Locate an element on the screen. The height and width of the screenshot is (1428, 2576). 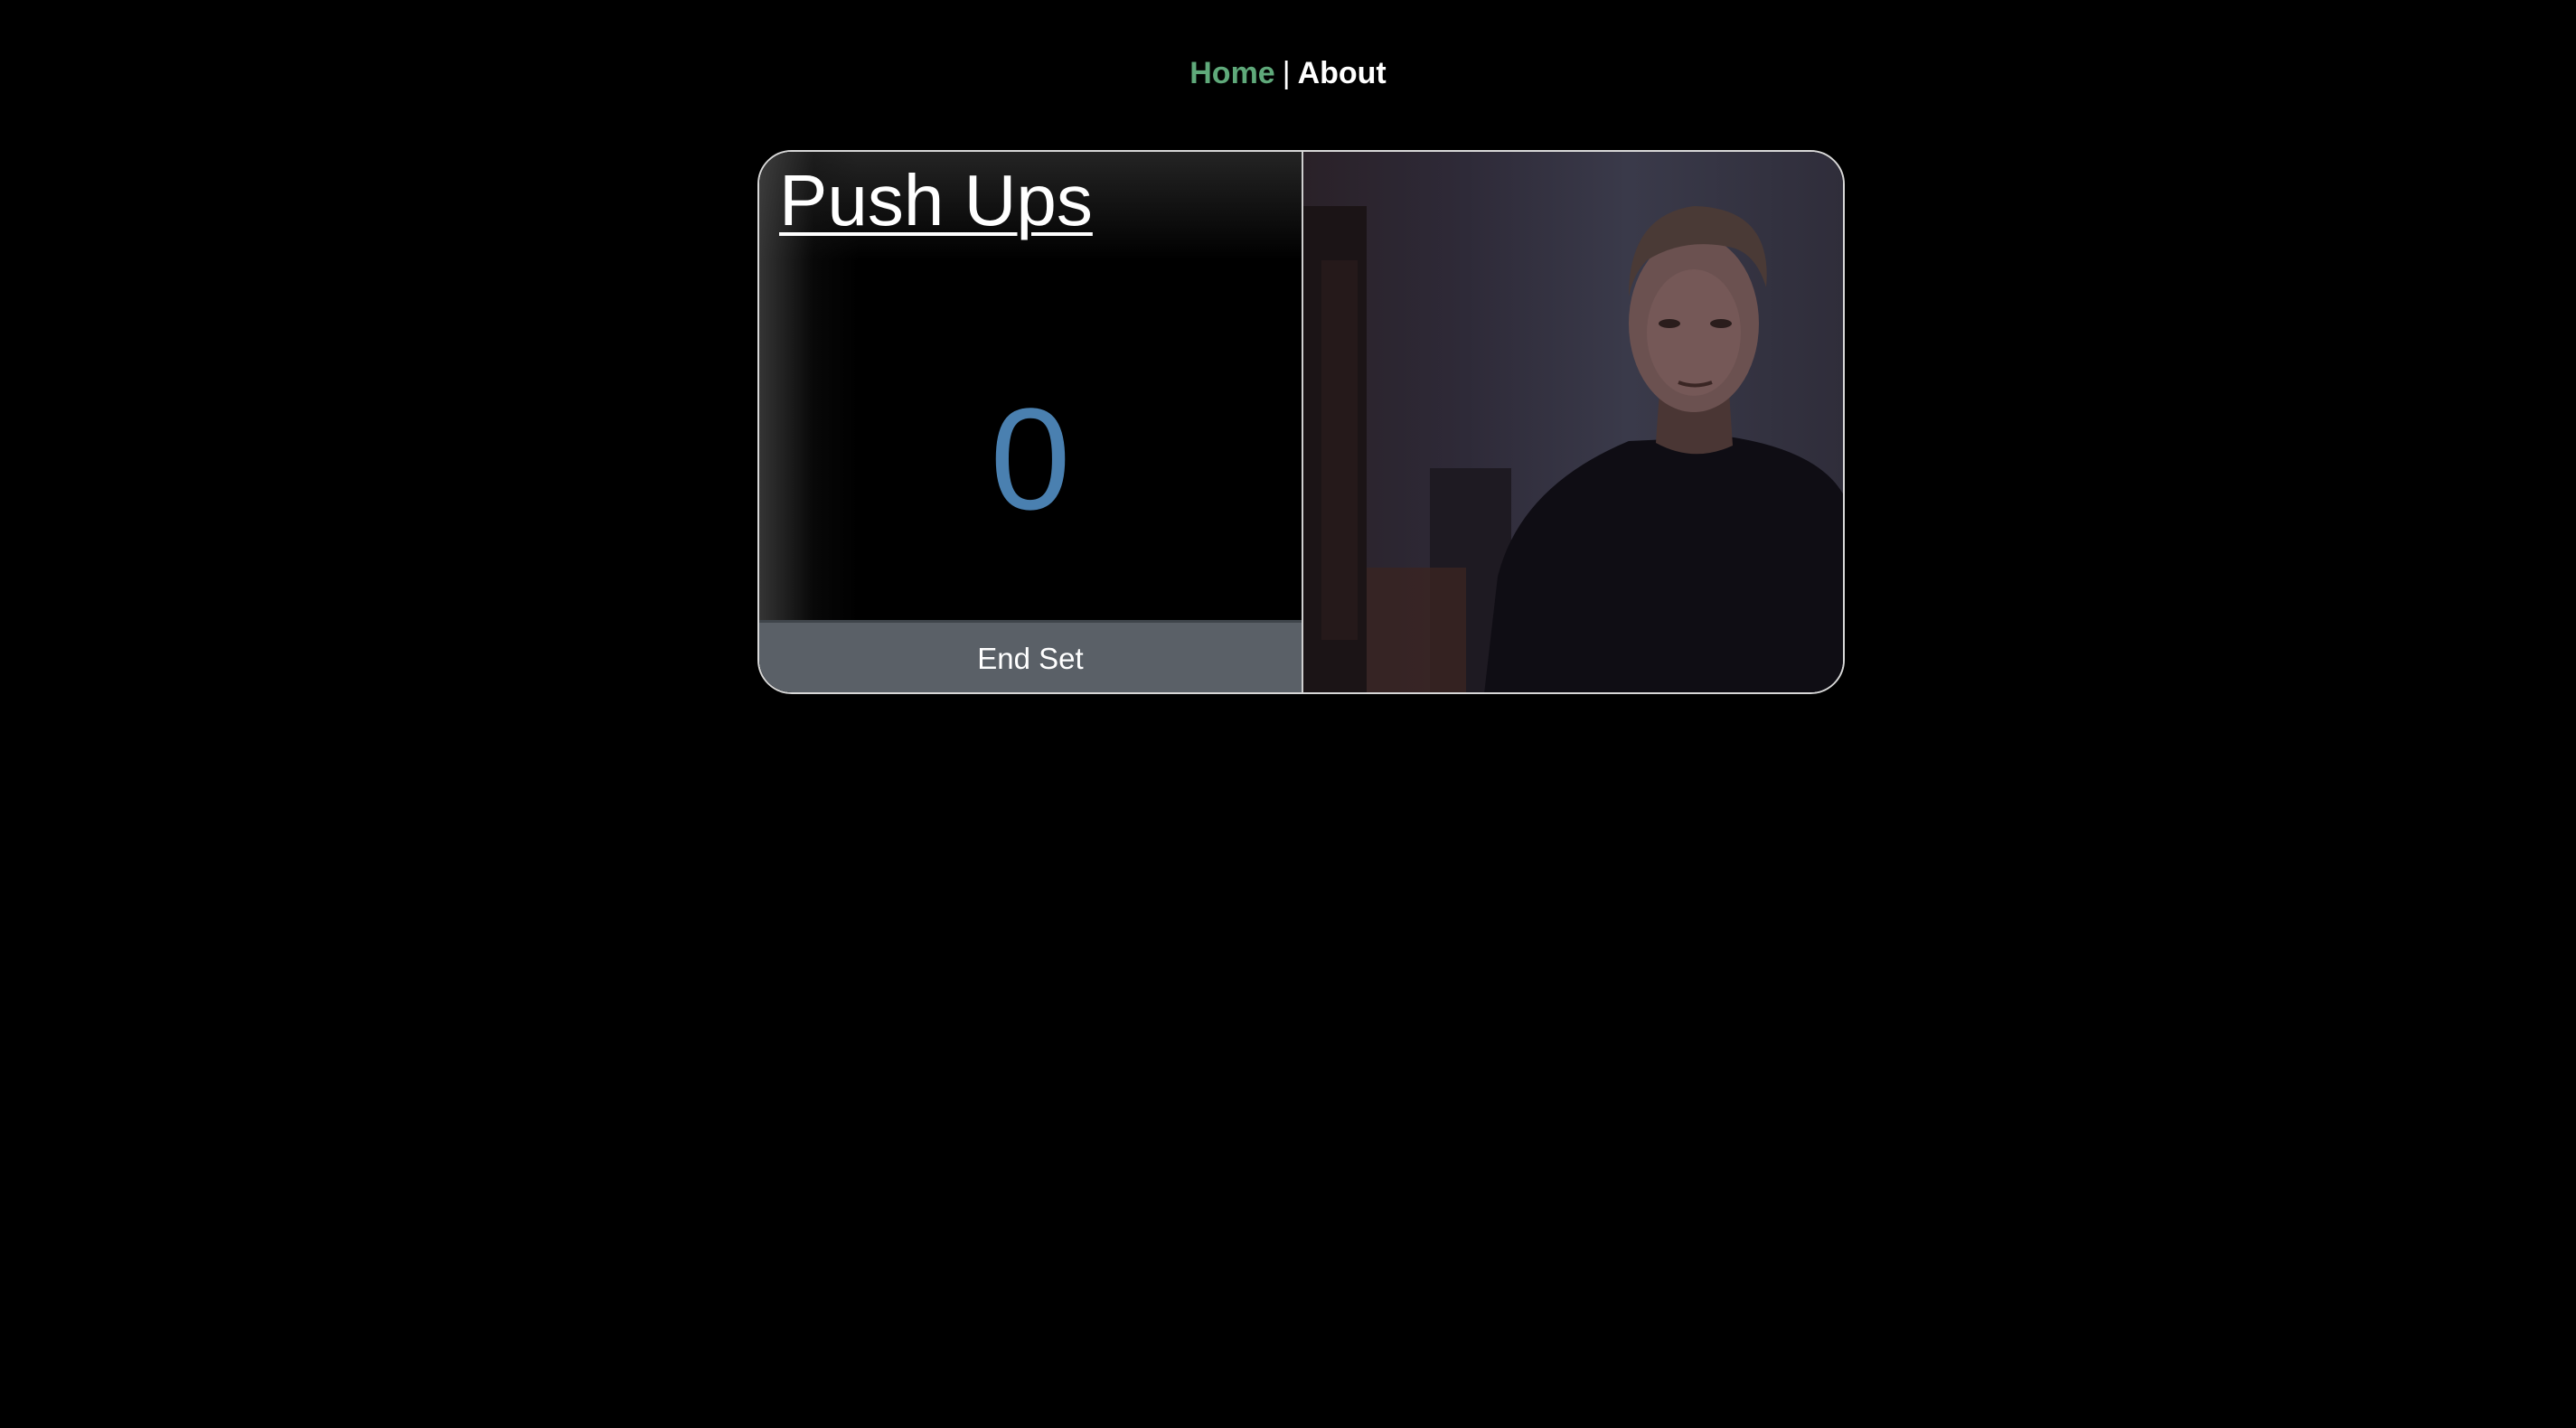
rep-counter-panel: Push Ups 0 End Set is located at coordinates (1031, 422).